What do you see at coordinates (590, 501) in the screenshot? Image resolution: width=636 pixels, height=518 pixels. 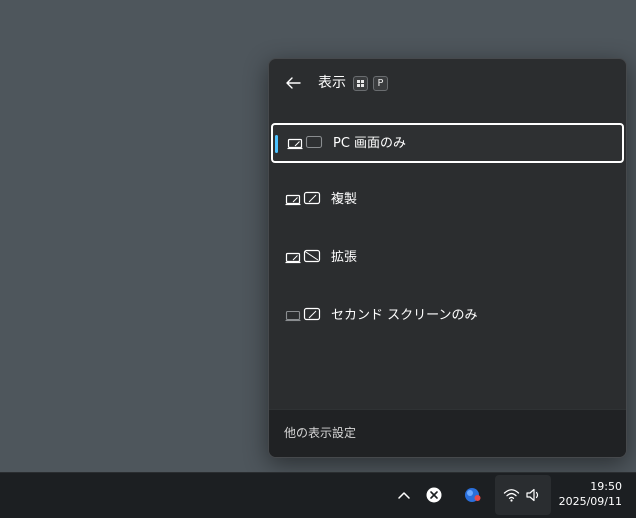 I see `clock-date: 2025/09/11` at bounding box center [590, 501].